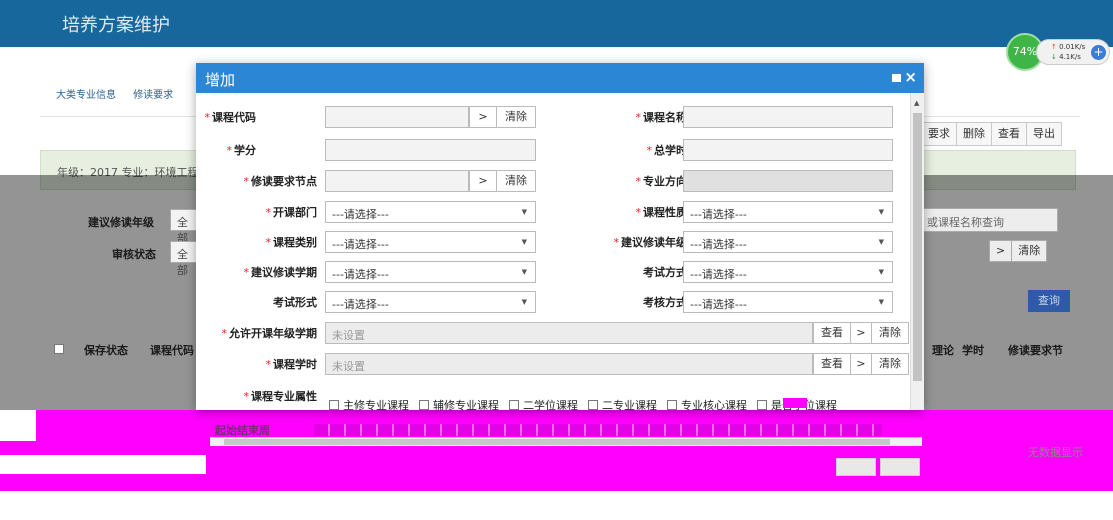 The height and width of the screenshot is (520, 1113). I want to click on course-hours-view-button: 查看, so click(832, 364).